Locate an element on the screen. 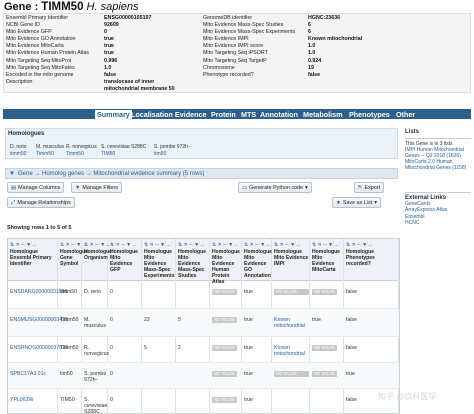 This screenshot has height=414, width=474. detail-label: Mito Evidence Human Protein Atlas is located at coordinates (48, 53).